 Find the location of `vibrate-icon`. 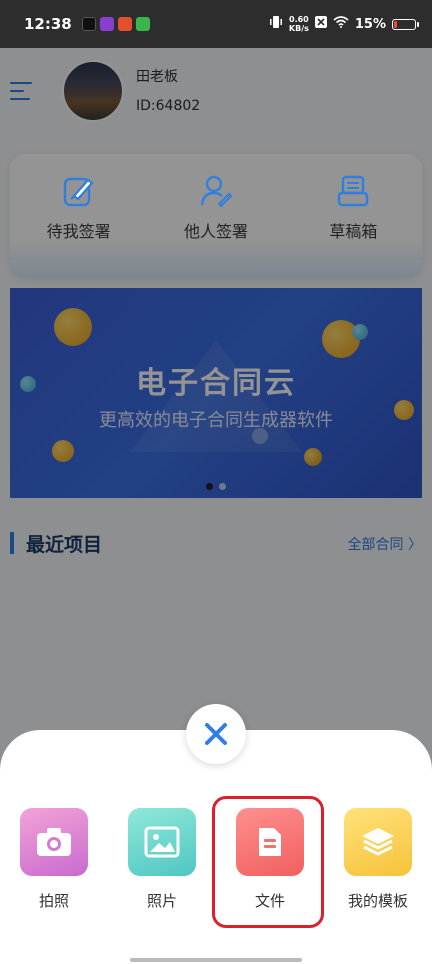

vibrate-icon is located at coordinates (276, 24).